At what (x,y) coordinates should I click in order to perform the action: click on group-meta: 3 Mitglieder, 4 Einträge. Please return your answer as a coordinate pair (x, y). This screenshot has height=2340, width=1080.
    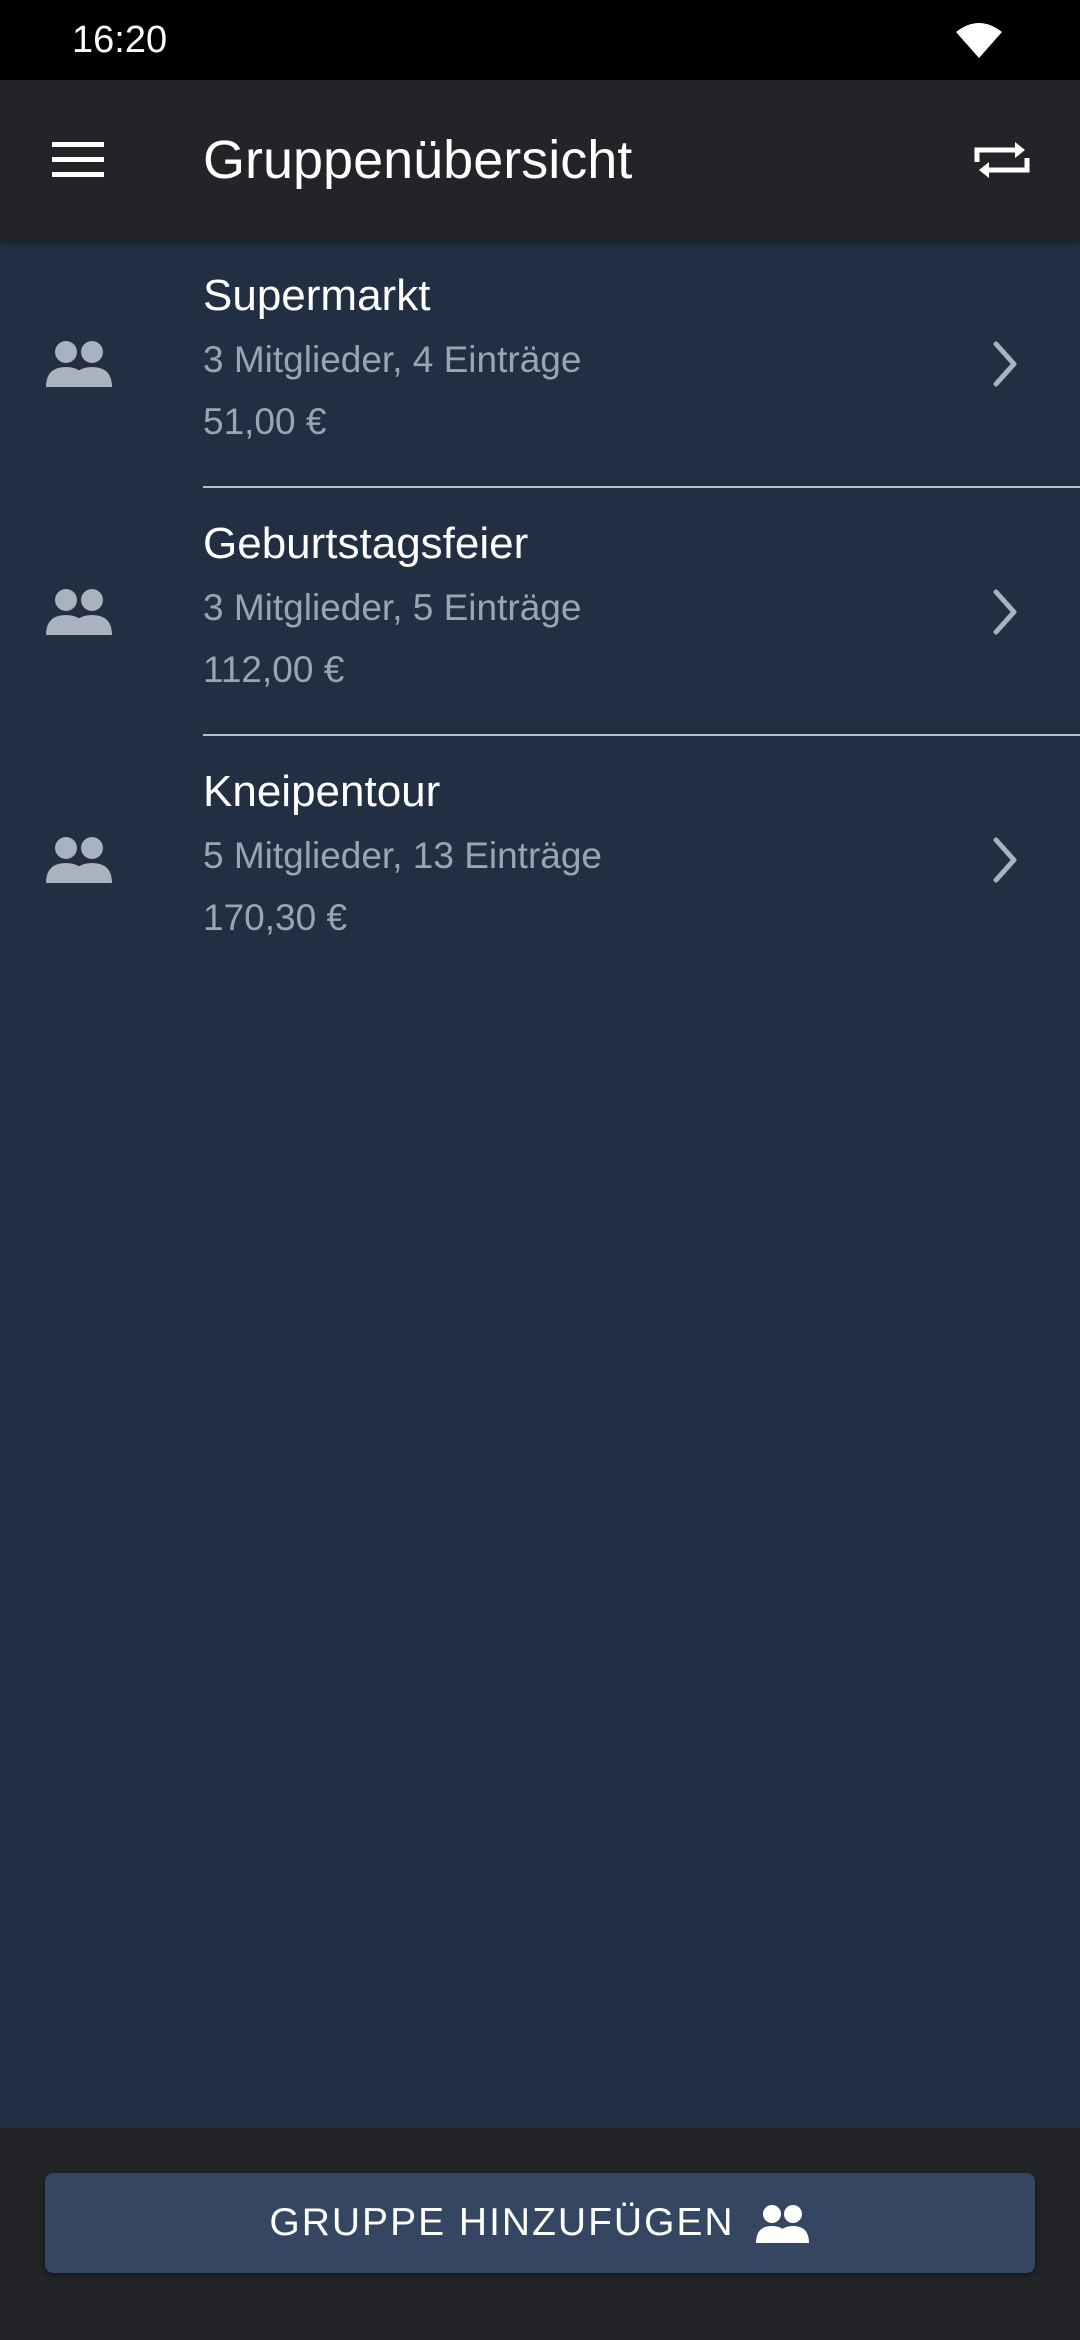
    Looking at the image, I should click on (392, 359).